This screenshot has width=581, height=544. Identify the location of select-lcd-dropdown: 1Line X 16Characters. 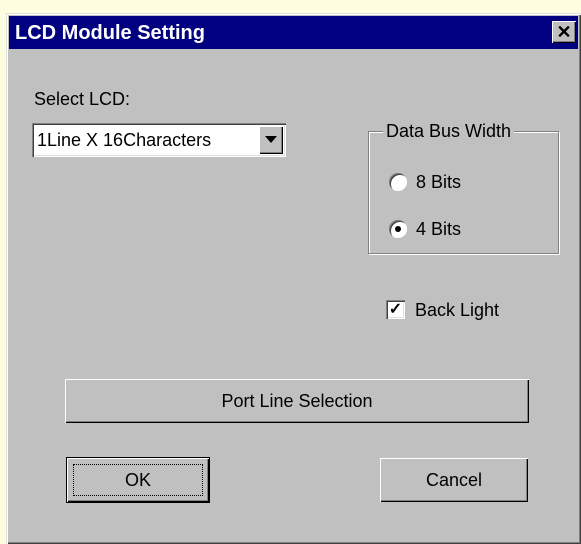
(159, 140).